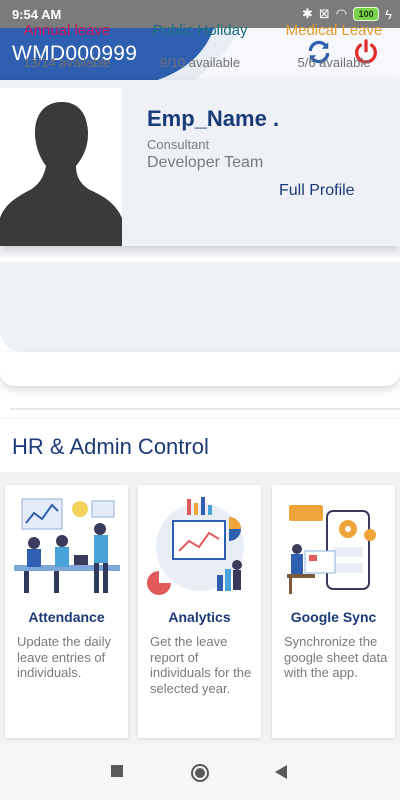  What do you see at coordinates (317, 191) in the screenshot?
I see `full-profile-link: Full Profile` at bounding box center [317, 191].